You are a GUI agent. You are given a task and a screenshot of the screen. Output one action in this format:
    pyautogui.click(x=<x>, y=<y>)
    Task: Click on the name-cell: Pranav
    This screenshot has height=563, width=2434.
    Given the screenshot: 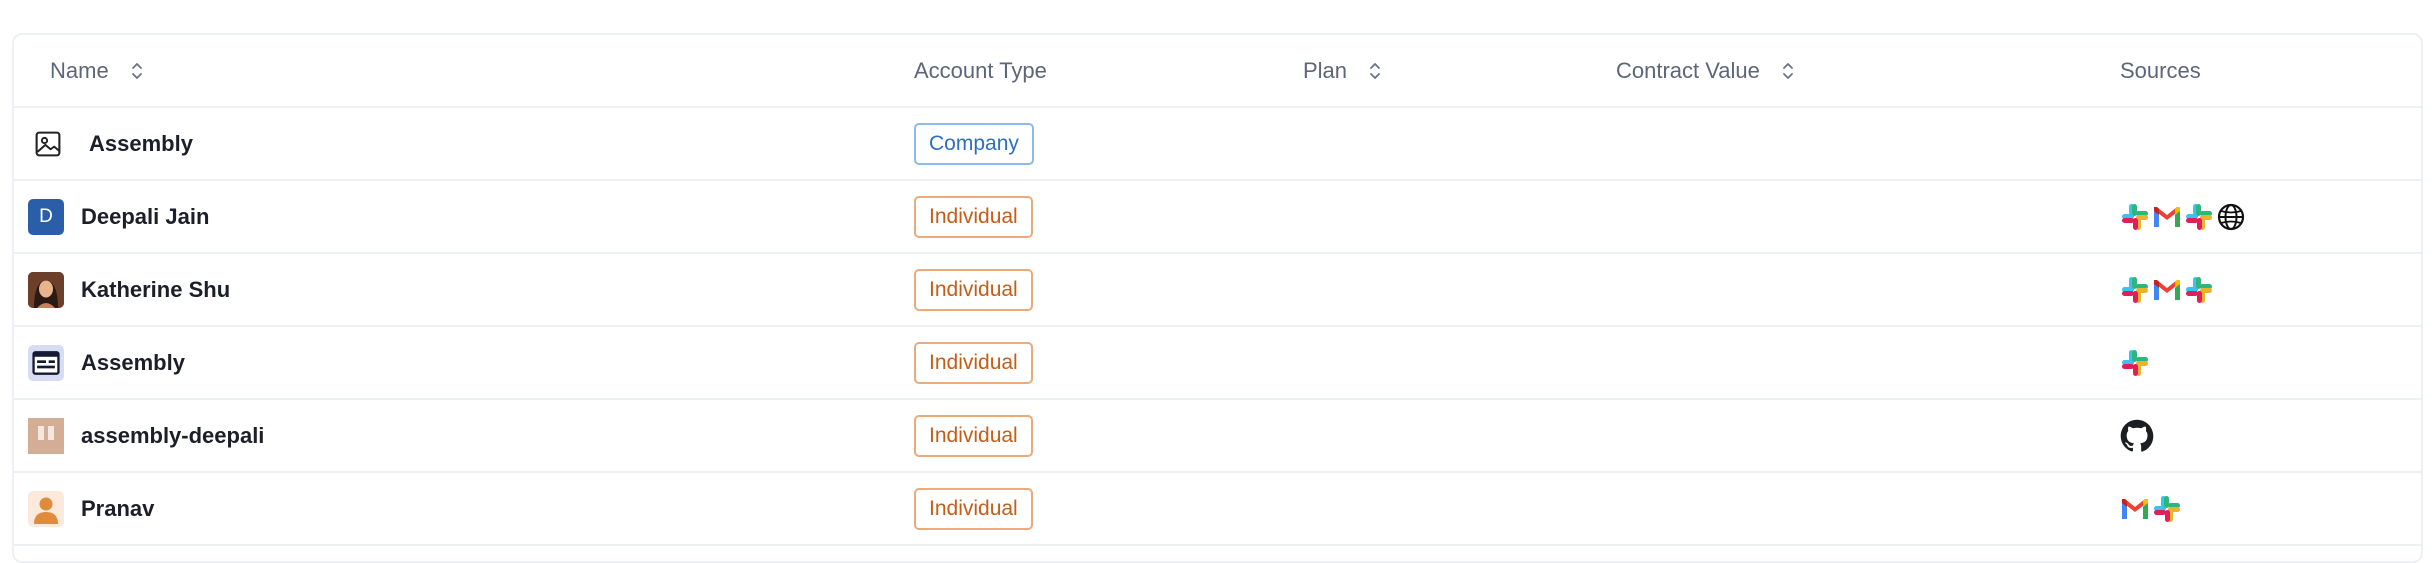 What is the action you would take?
    pyautogui.click(x=91, y=508)
    